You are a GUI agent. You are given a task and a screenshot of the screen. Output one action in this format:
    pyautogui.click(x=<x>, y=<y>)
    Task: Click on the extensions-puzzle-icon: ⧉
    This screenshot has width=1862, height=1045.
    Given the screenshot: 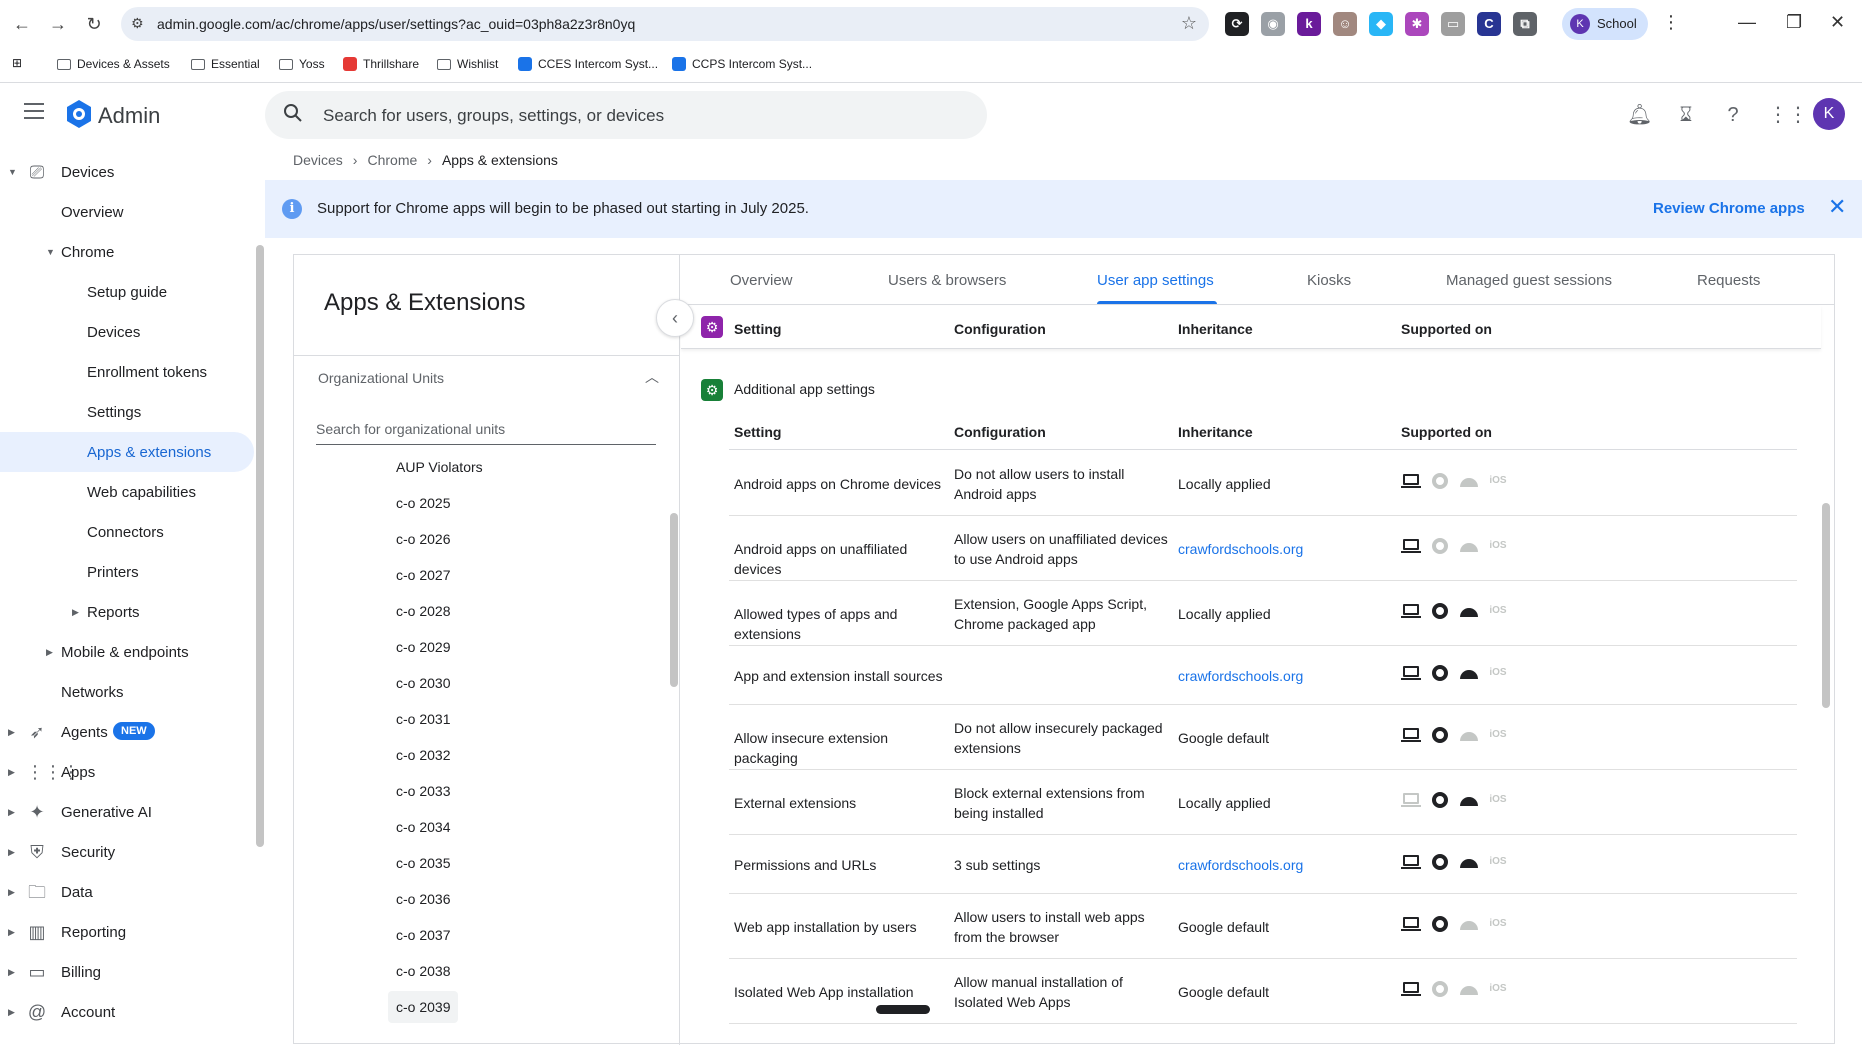 What is the action you would take?
    pyautogui.click(x=1525, y=24)
    